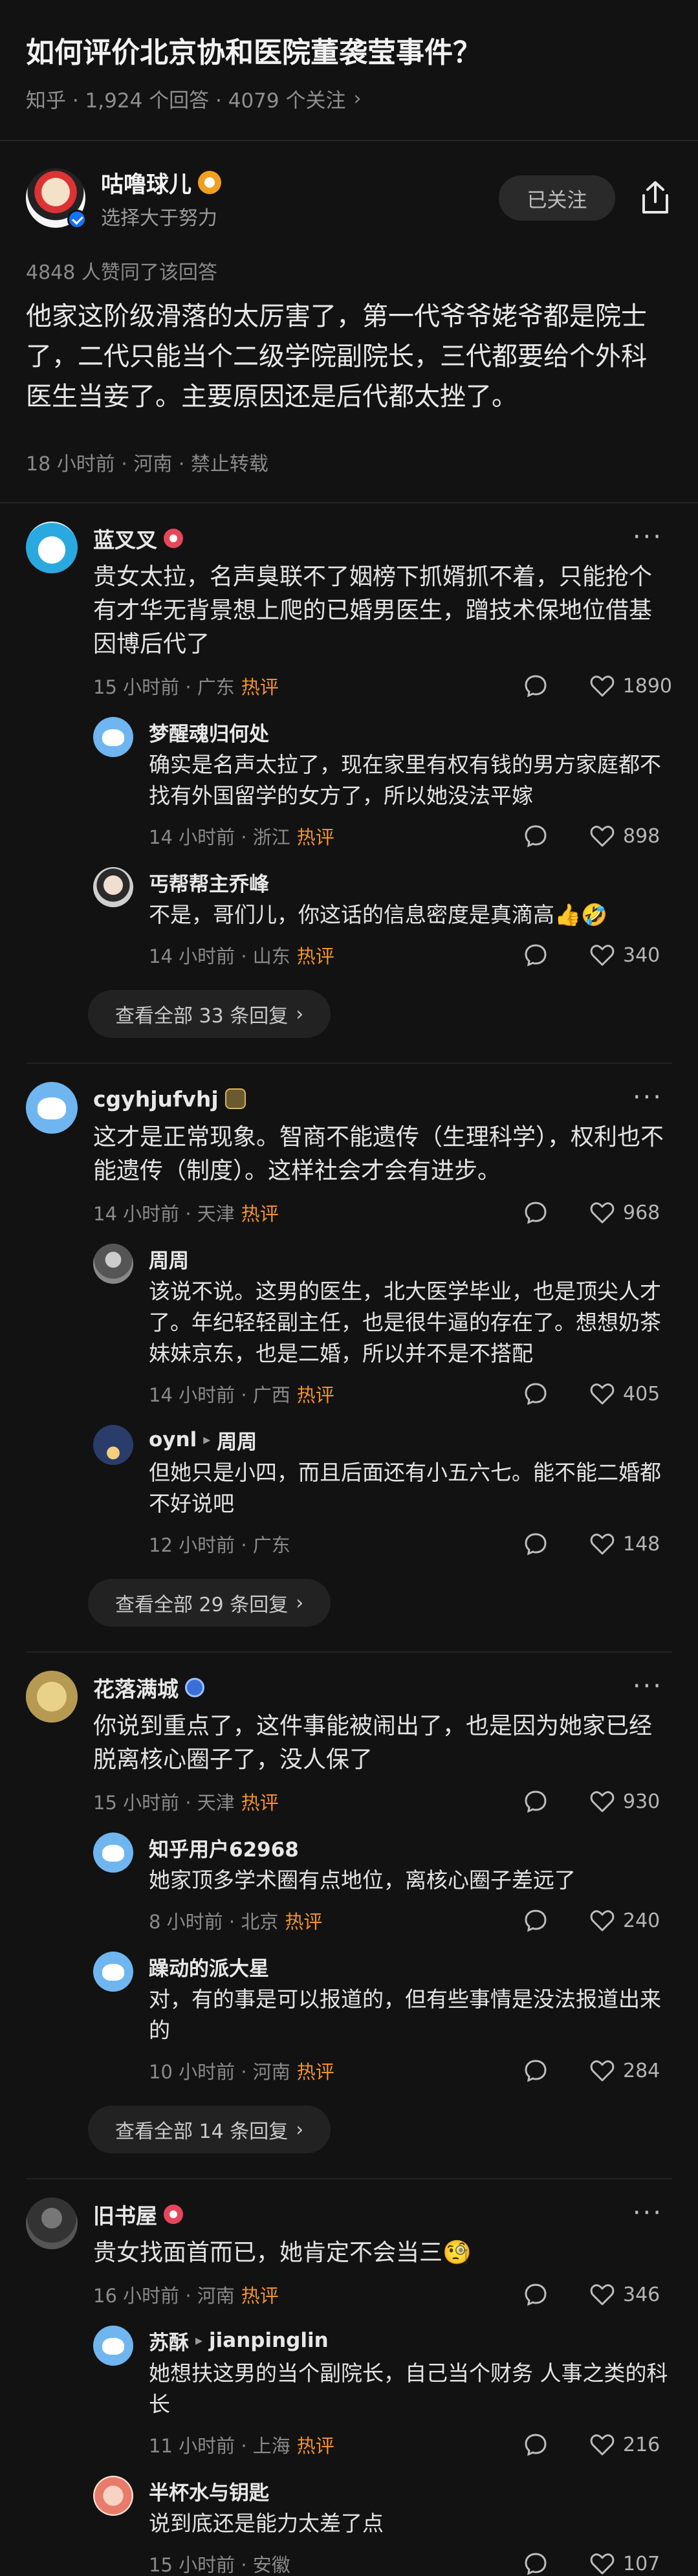 The width and height of the screenshot is (698, 2576). Describe the element at coordinates (202, 1605) in the screenshot. I see `view-all-label: 查看全部 29 条回复` at that location.